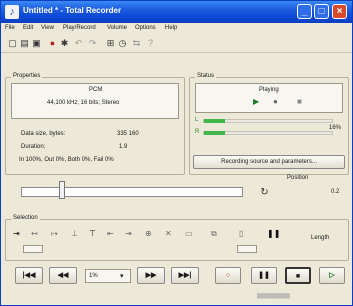 The width and height of the screenshot is (353, 306). Describe the element at coordinates (132, 192) in the screenshot. I see `position-slider-track` at that location.